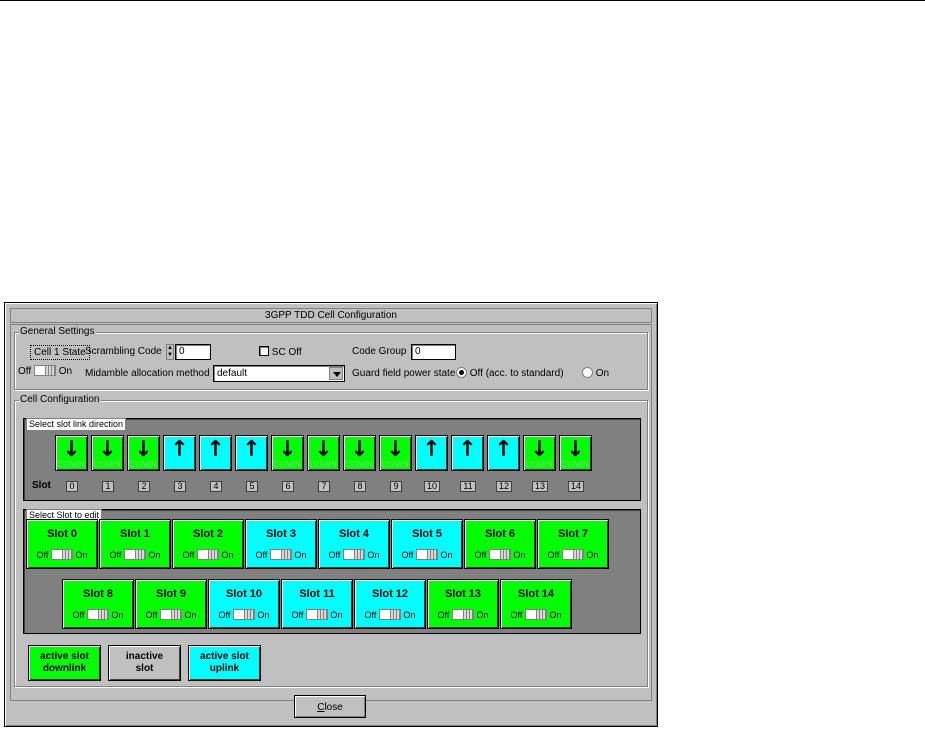  I want to click on cell-state-label: Cell 1 State, so click(60, 352).